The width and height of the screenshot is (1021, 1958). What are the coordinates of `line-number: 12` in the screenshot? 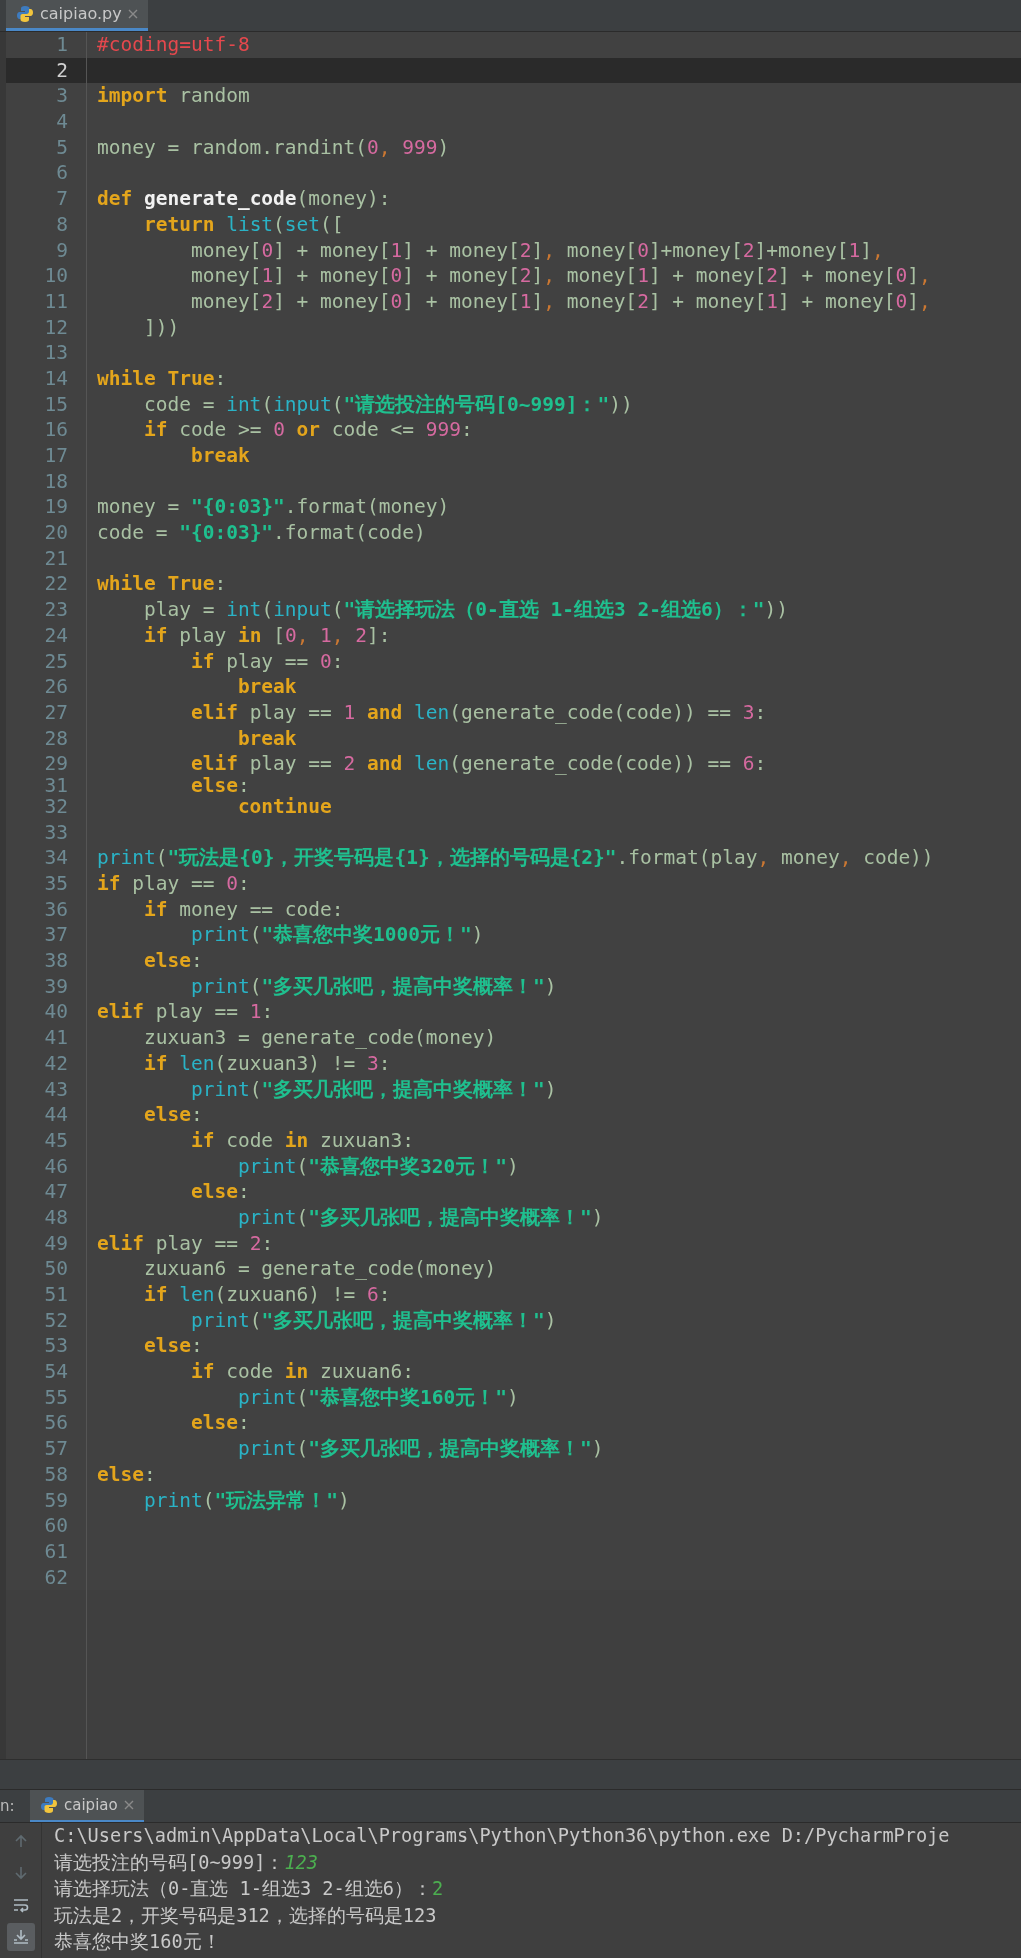 It's located at (56, 327).